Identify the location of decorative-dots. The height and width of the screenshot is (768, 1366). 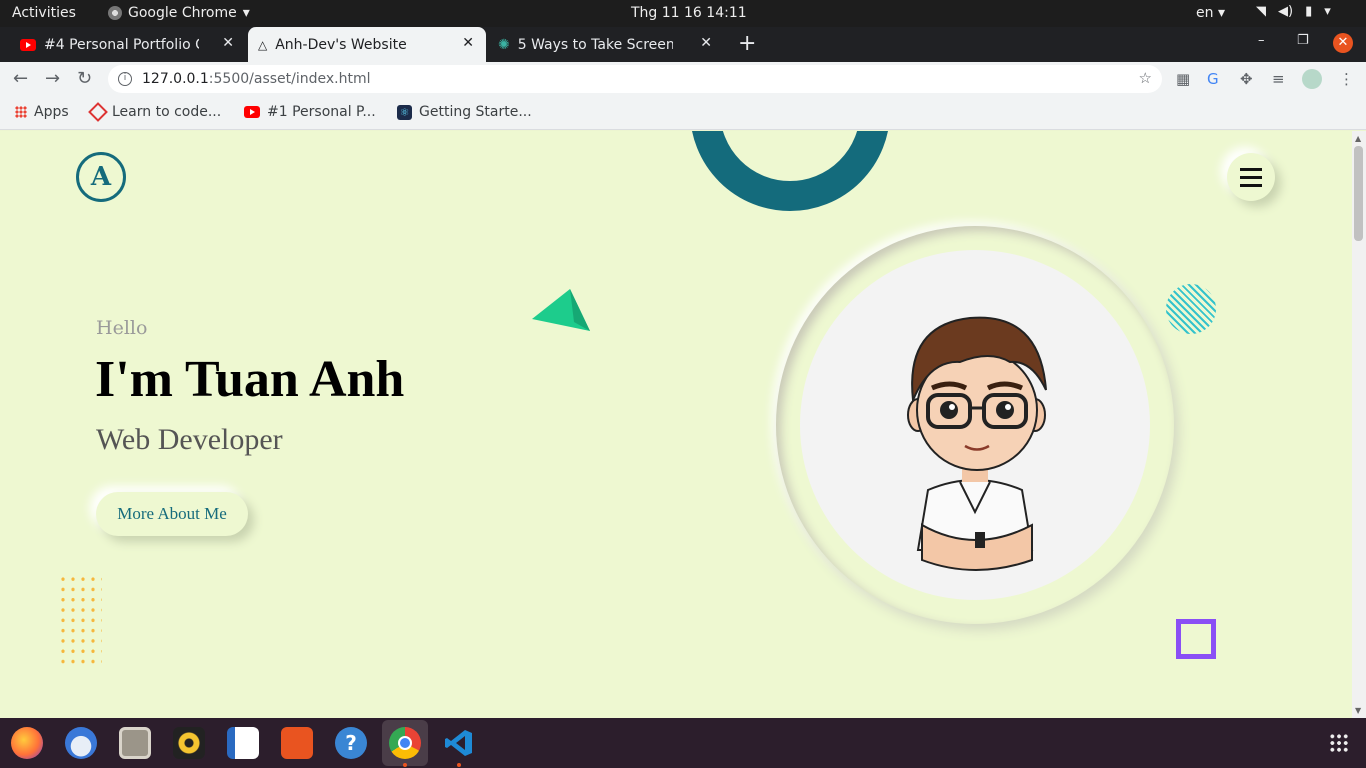
(80, 619).